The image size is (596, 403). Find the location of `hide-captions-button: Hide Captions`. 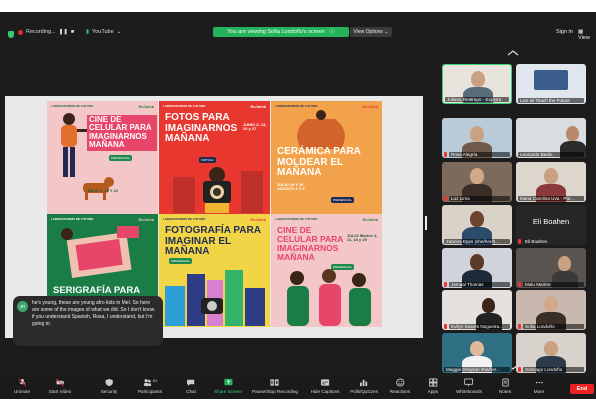

hide-captions-button: Hide Captions is located at coordinates (325, 386).